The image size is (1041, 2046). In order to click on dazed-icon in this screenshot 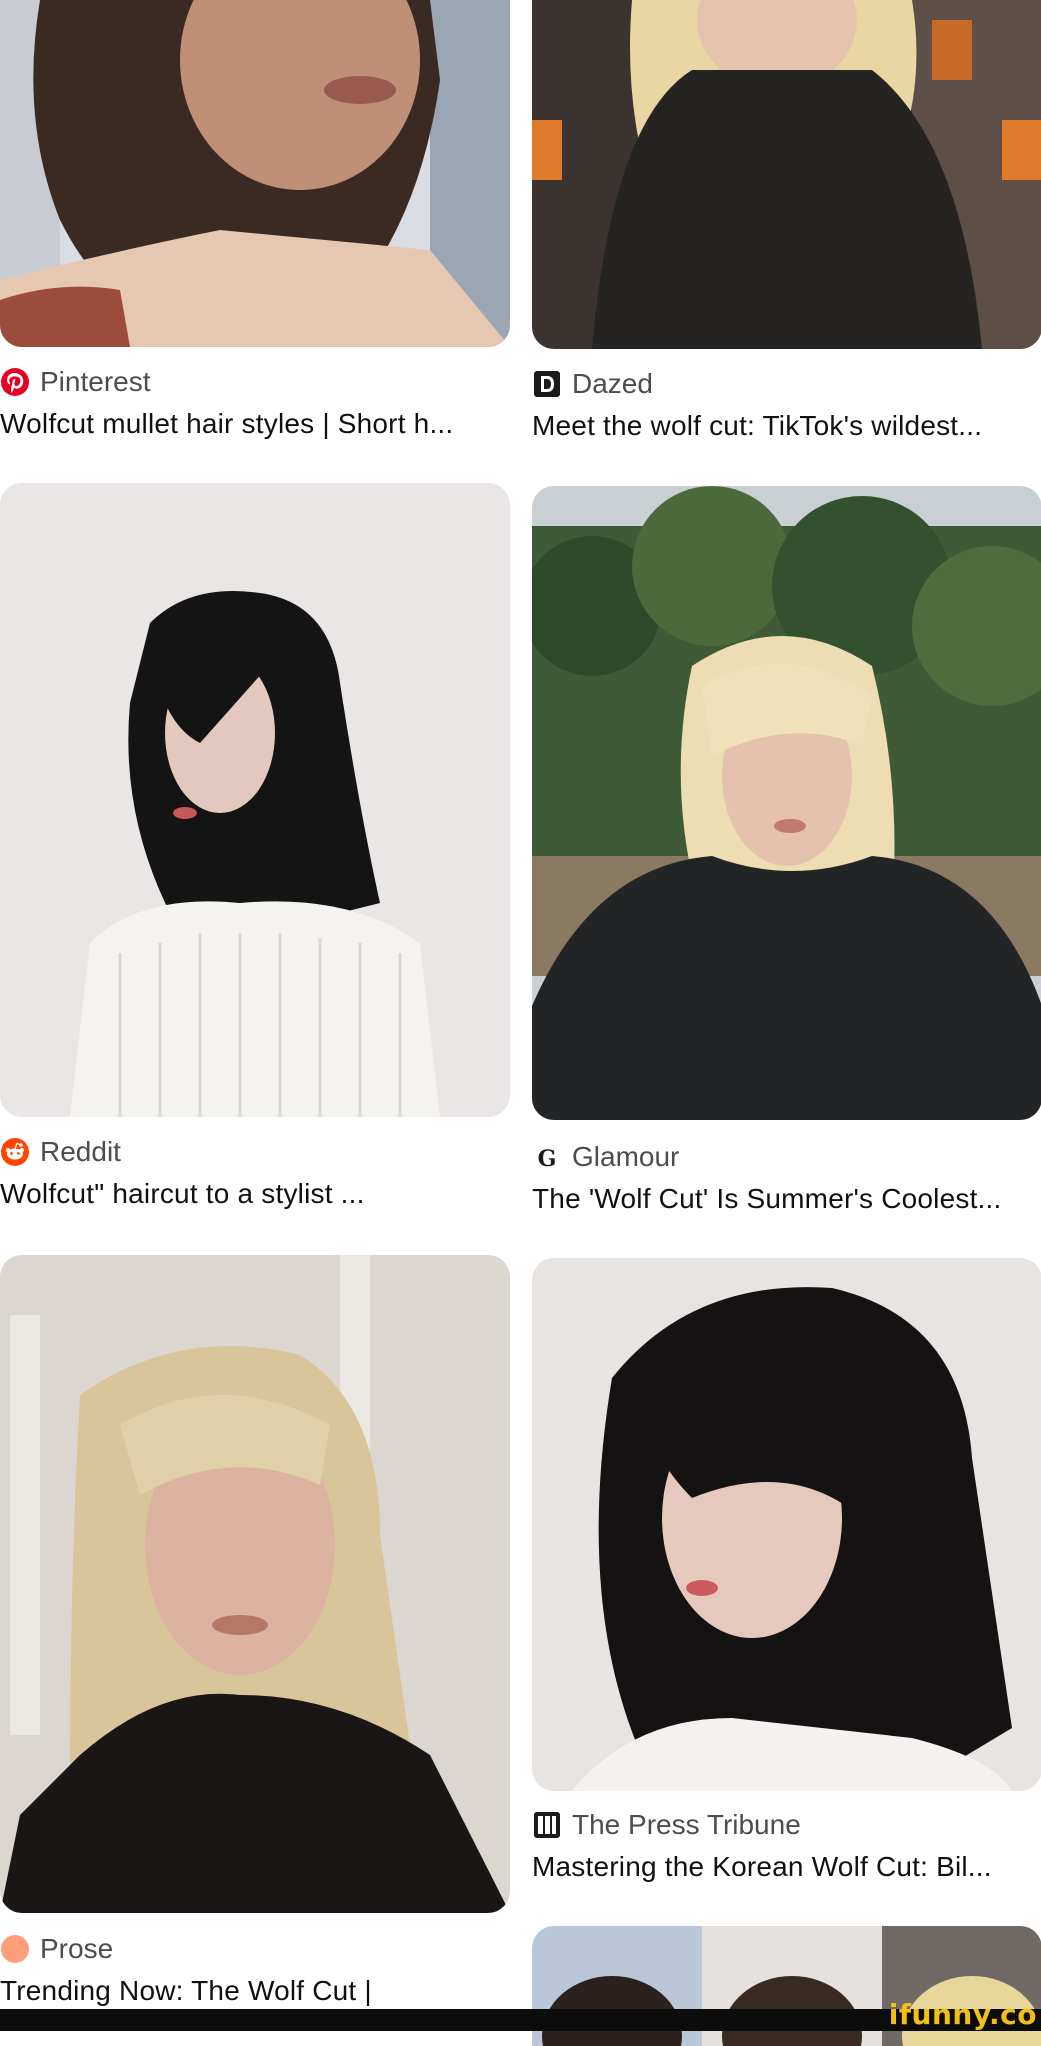, I will do `click(547, 384)`.